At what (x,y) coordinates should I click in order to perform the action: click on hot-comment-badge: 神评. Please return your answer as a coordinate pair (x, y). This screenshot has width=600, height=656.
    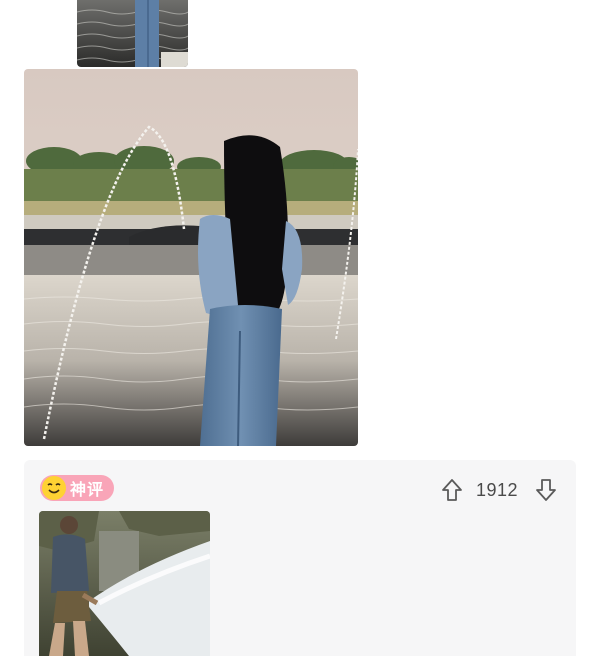
    Looking at the image, I should click on (77, 488).